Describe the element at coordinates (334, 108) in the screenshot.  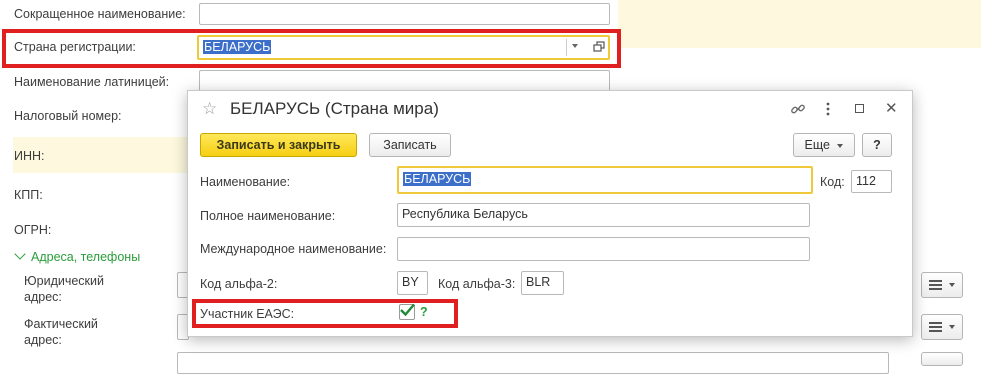
I see `dialog-title: БЕЛАРУСЬ (Страна мира)` at that location.